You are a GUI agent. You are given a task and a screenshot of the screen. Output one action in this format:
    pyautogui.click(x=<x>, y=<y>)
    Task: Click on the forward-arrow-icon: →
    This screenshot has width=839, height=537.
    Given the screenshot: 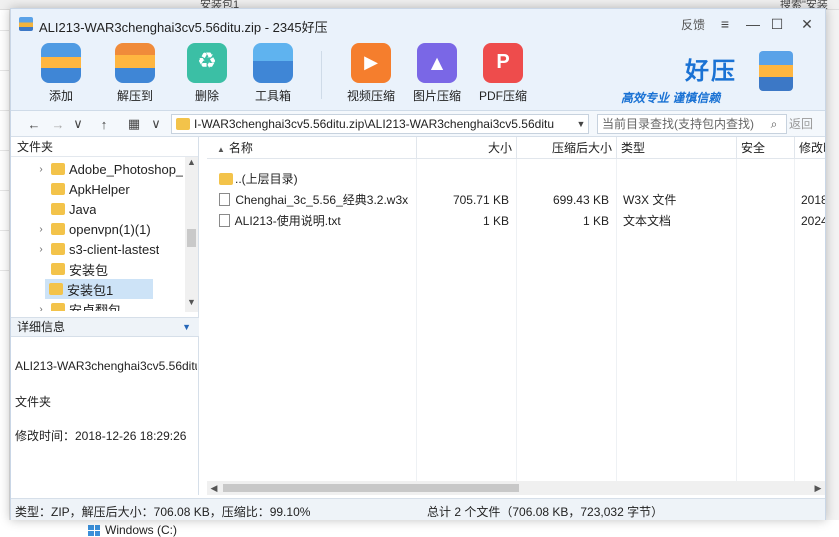 What is the action you would take?
    pyautogui.click(x=58, y=124)
    